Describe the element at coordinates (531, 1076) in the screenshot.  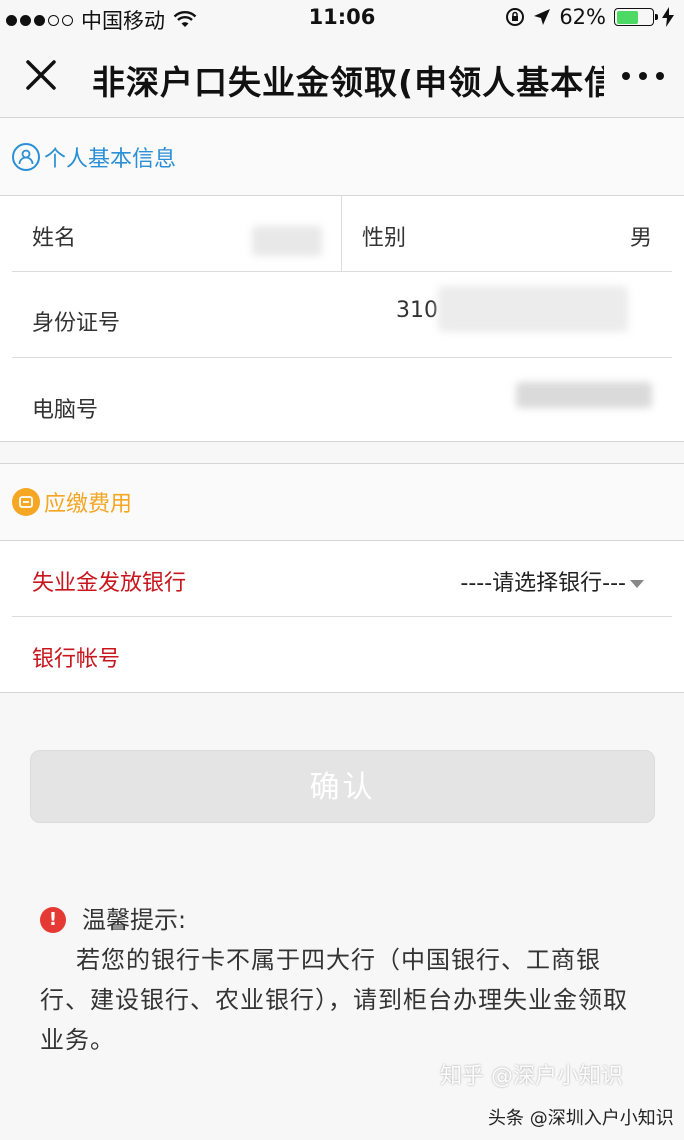
I see `zhihu-watermark: 知乎 @深户小知识` at that location.